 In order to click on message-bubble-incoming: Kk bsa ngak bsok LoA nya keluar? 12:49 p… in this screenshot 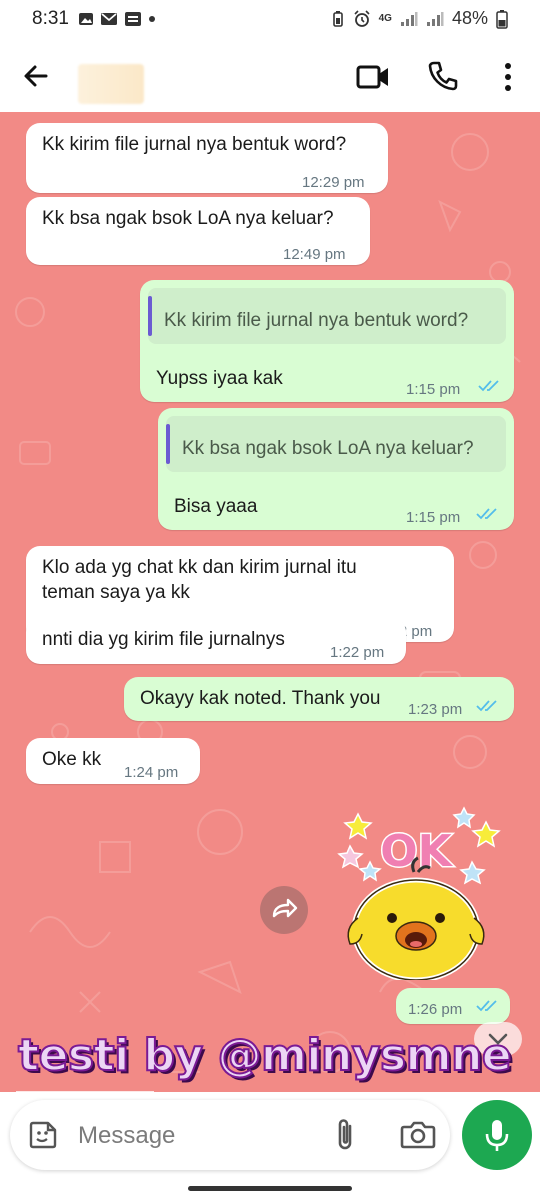, I will do `click(198, 231)`.